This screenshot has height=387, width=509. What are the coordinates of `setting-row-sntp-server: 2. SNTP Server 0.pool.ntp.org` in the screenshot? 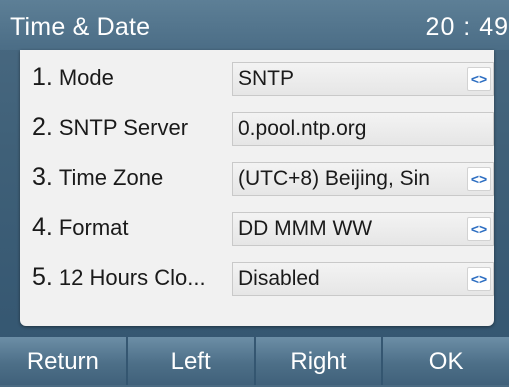 It's located at (257, 132).